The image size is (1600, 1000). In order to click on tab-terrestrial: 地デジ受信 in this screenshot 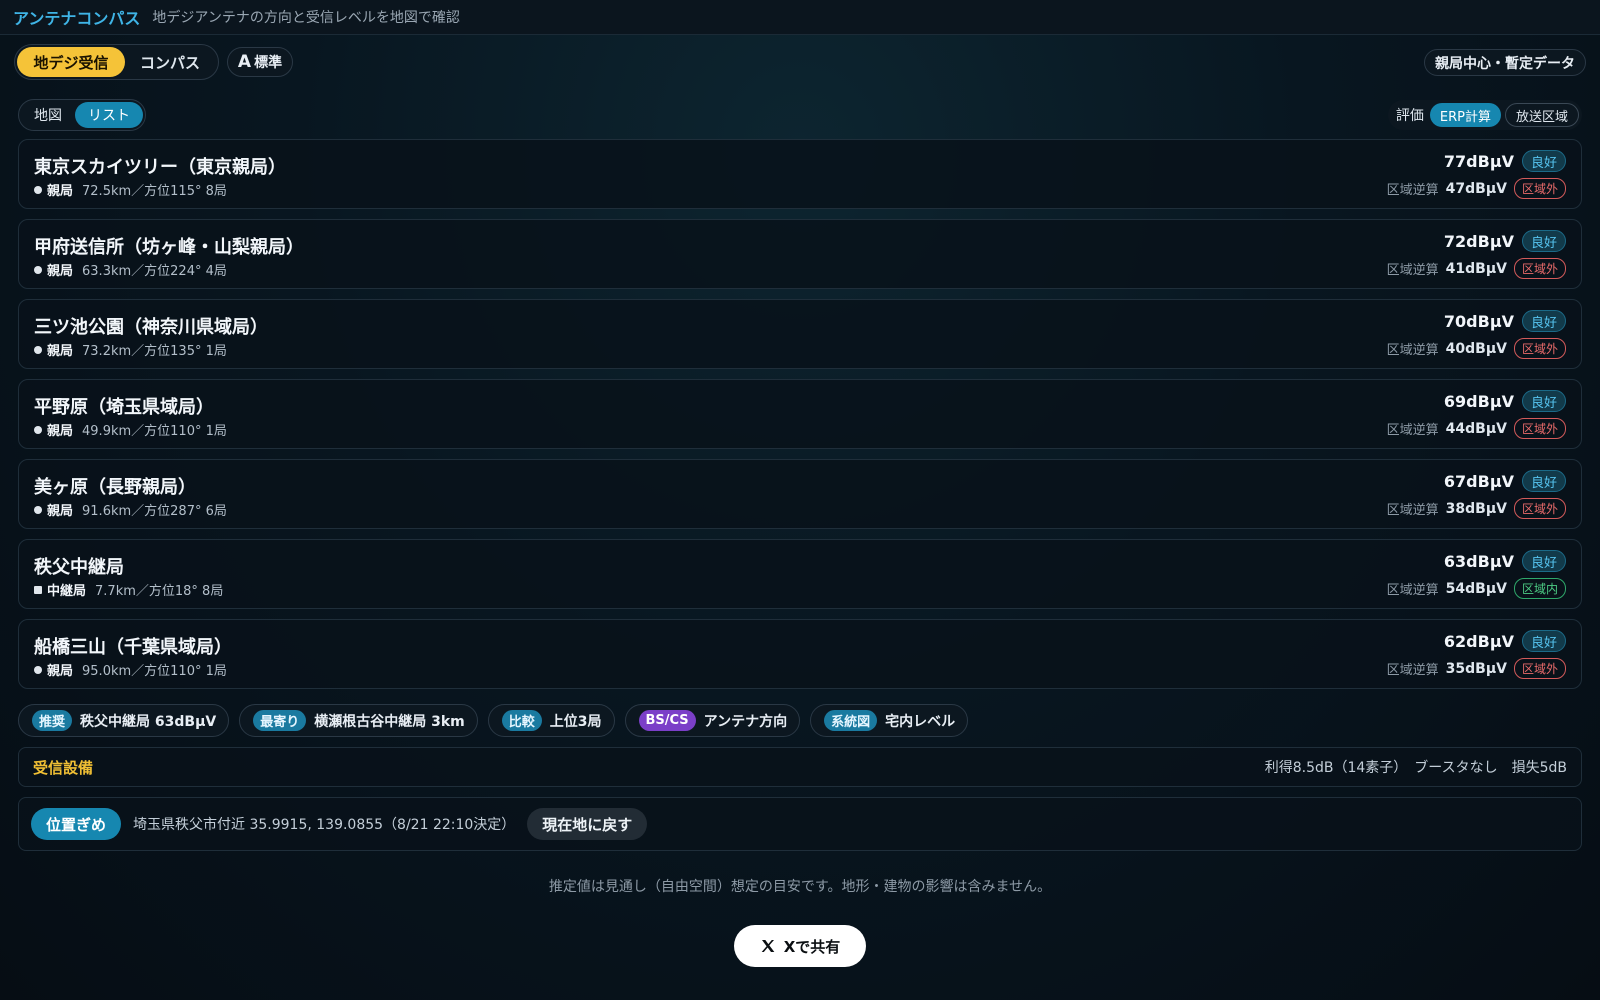, I will do `click(71, 62)`.